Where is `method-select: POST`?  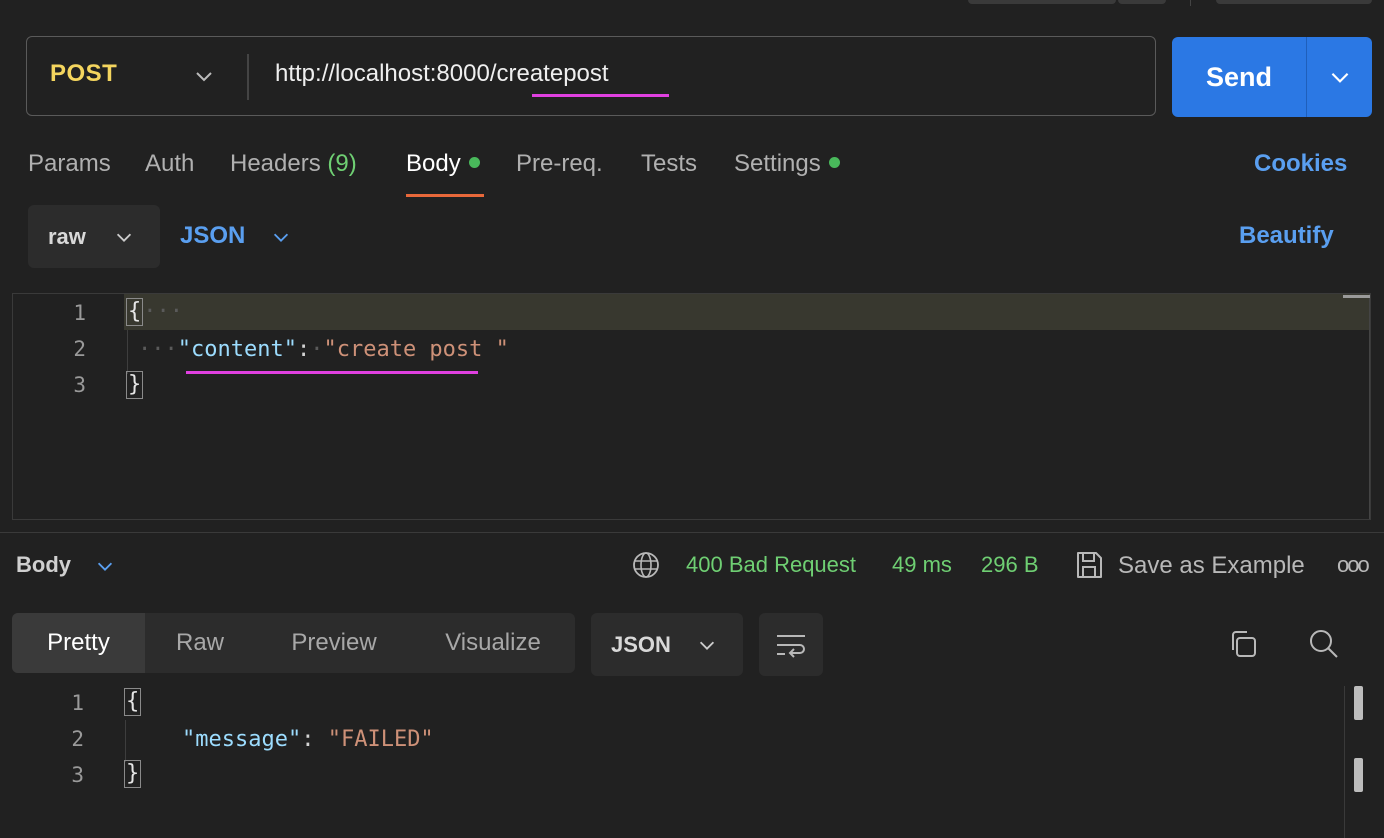
method-select: POST is located at coordinates (83, 74).